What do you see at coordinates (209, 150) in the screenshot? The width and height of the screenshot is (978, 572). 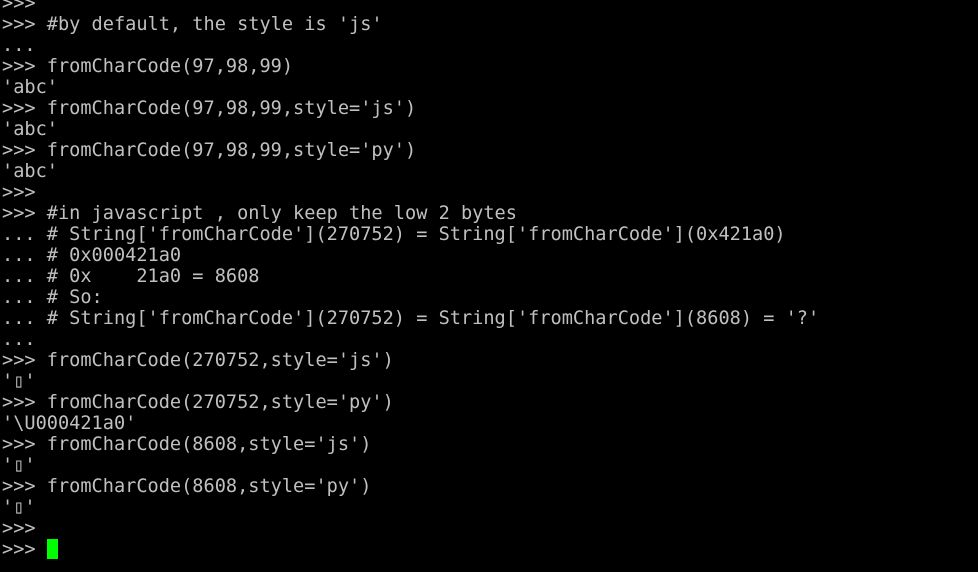 I see `terminal-line: >>> fromCharCode(97,98,99,style='py')` at bounding box center [209, 150].